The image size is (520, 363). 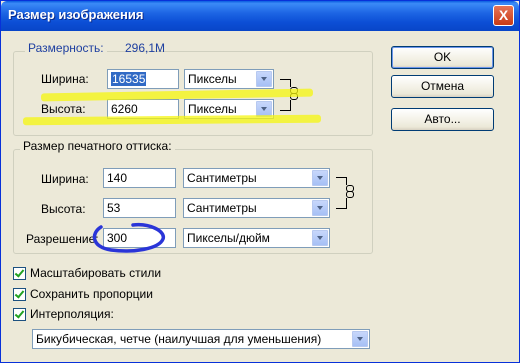 I want to click on pixel-height-label: Высота:, so click(x=63, y=109).